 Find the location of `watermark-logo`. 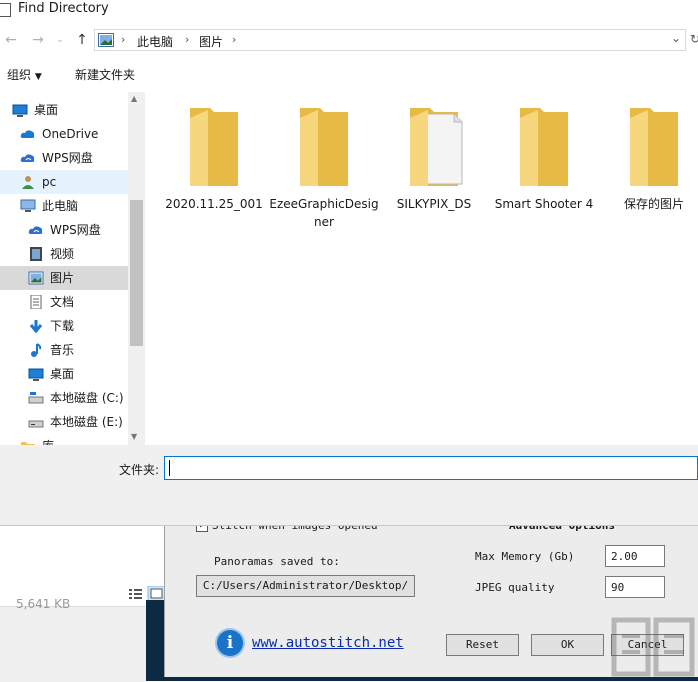

watermark-logo is located at coordinates (653, 647).